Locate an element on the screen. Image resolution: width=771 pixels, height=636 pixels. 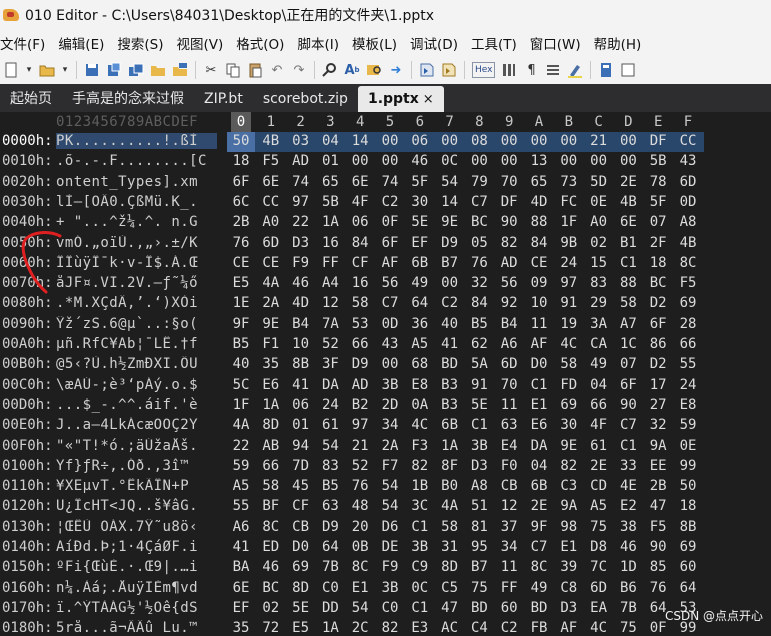
hex-byte: 61 is located at coordinates (599, 446).